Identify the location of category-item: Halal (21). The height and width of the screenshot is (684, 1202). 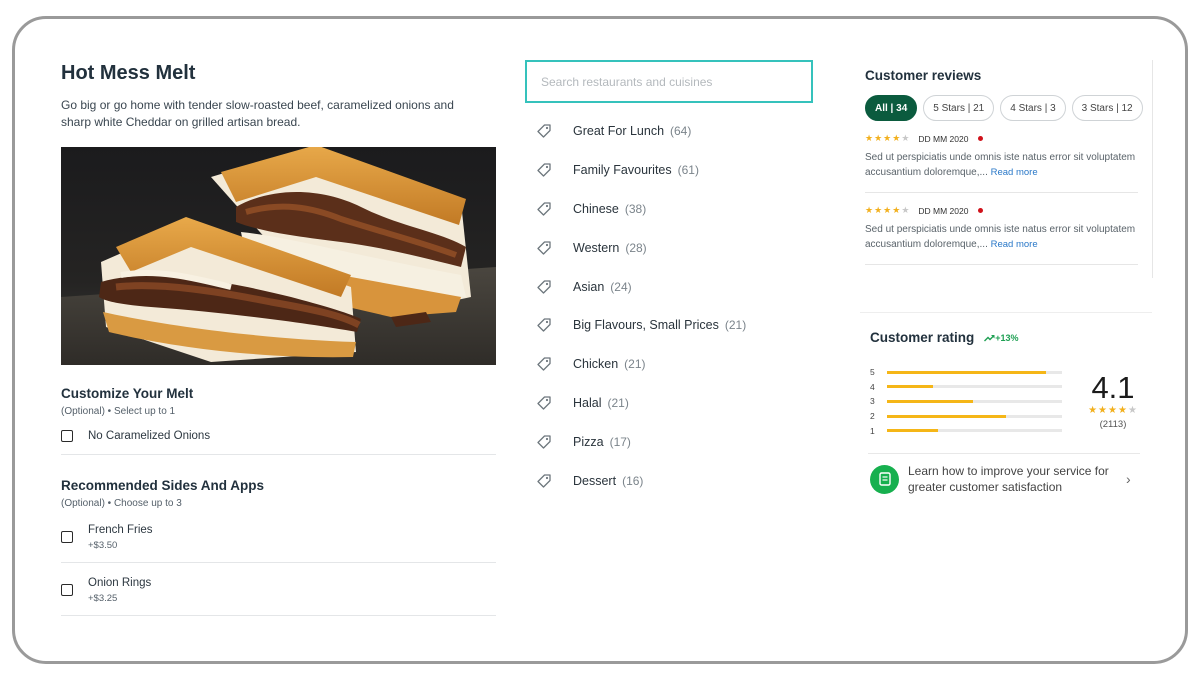
(671, 403).